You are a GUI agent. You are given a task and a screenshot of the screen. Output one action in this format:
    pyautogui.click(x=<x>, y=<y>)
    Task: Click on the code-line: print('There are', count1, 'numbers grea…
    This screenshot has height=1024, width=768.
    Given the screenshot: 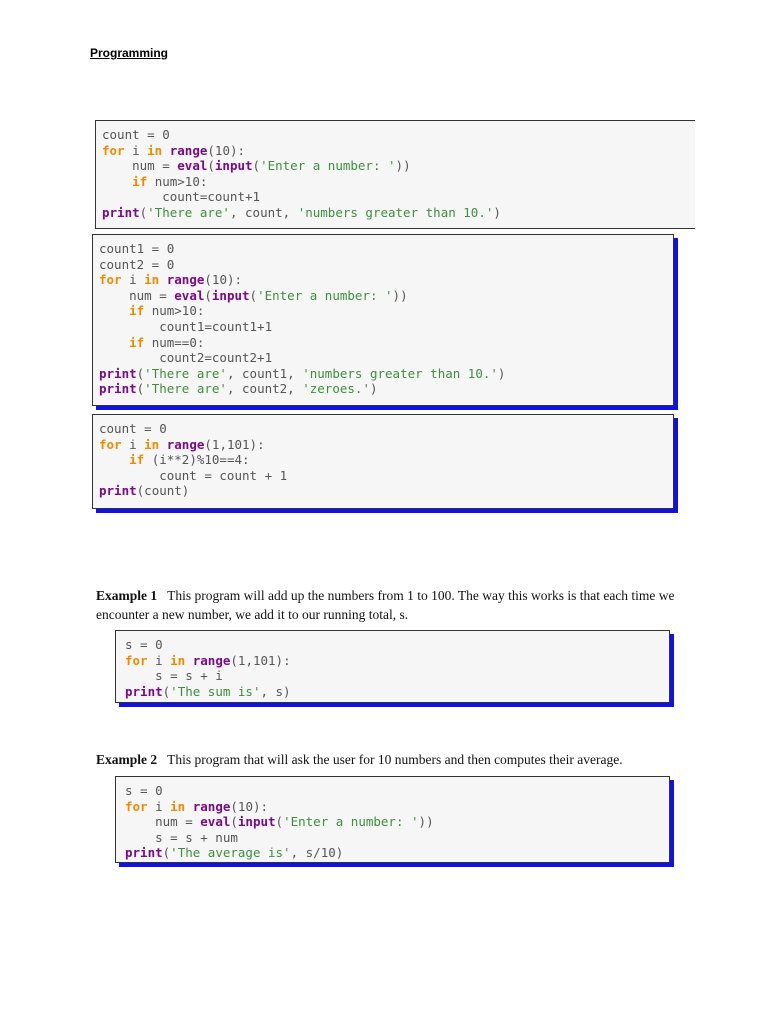 What is the action you would take?
    pyautogui.click(x=386, y=374)
    